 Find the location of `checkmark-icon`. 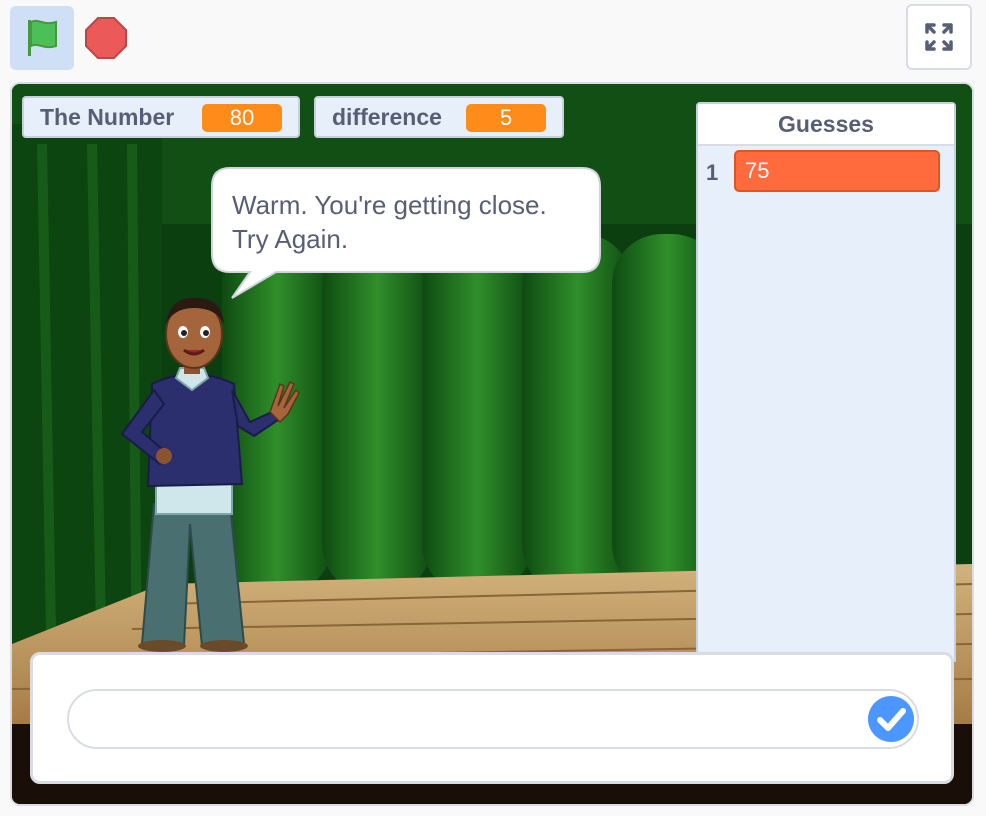

checkmark-icon is located at coordinates (891, 719).